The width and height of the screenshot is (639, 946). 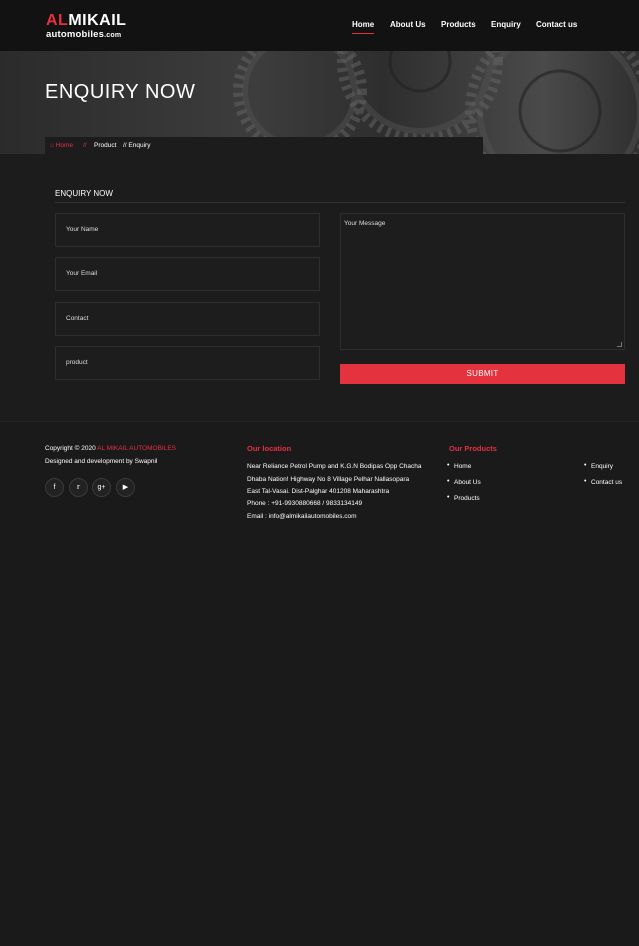 What do you see at coordinates (619, 344) in the screenshot?
I see `resize-handle-icon` at bounding box center [619, 344].